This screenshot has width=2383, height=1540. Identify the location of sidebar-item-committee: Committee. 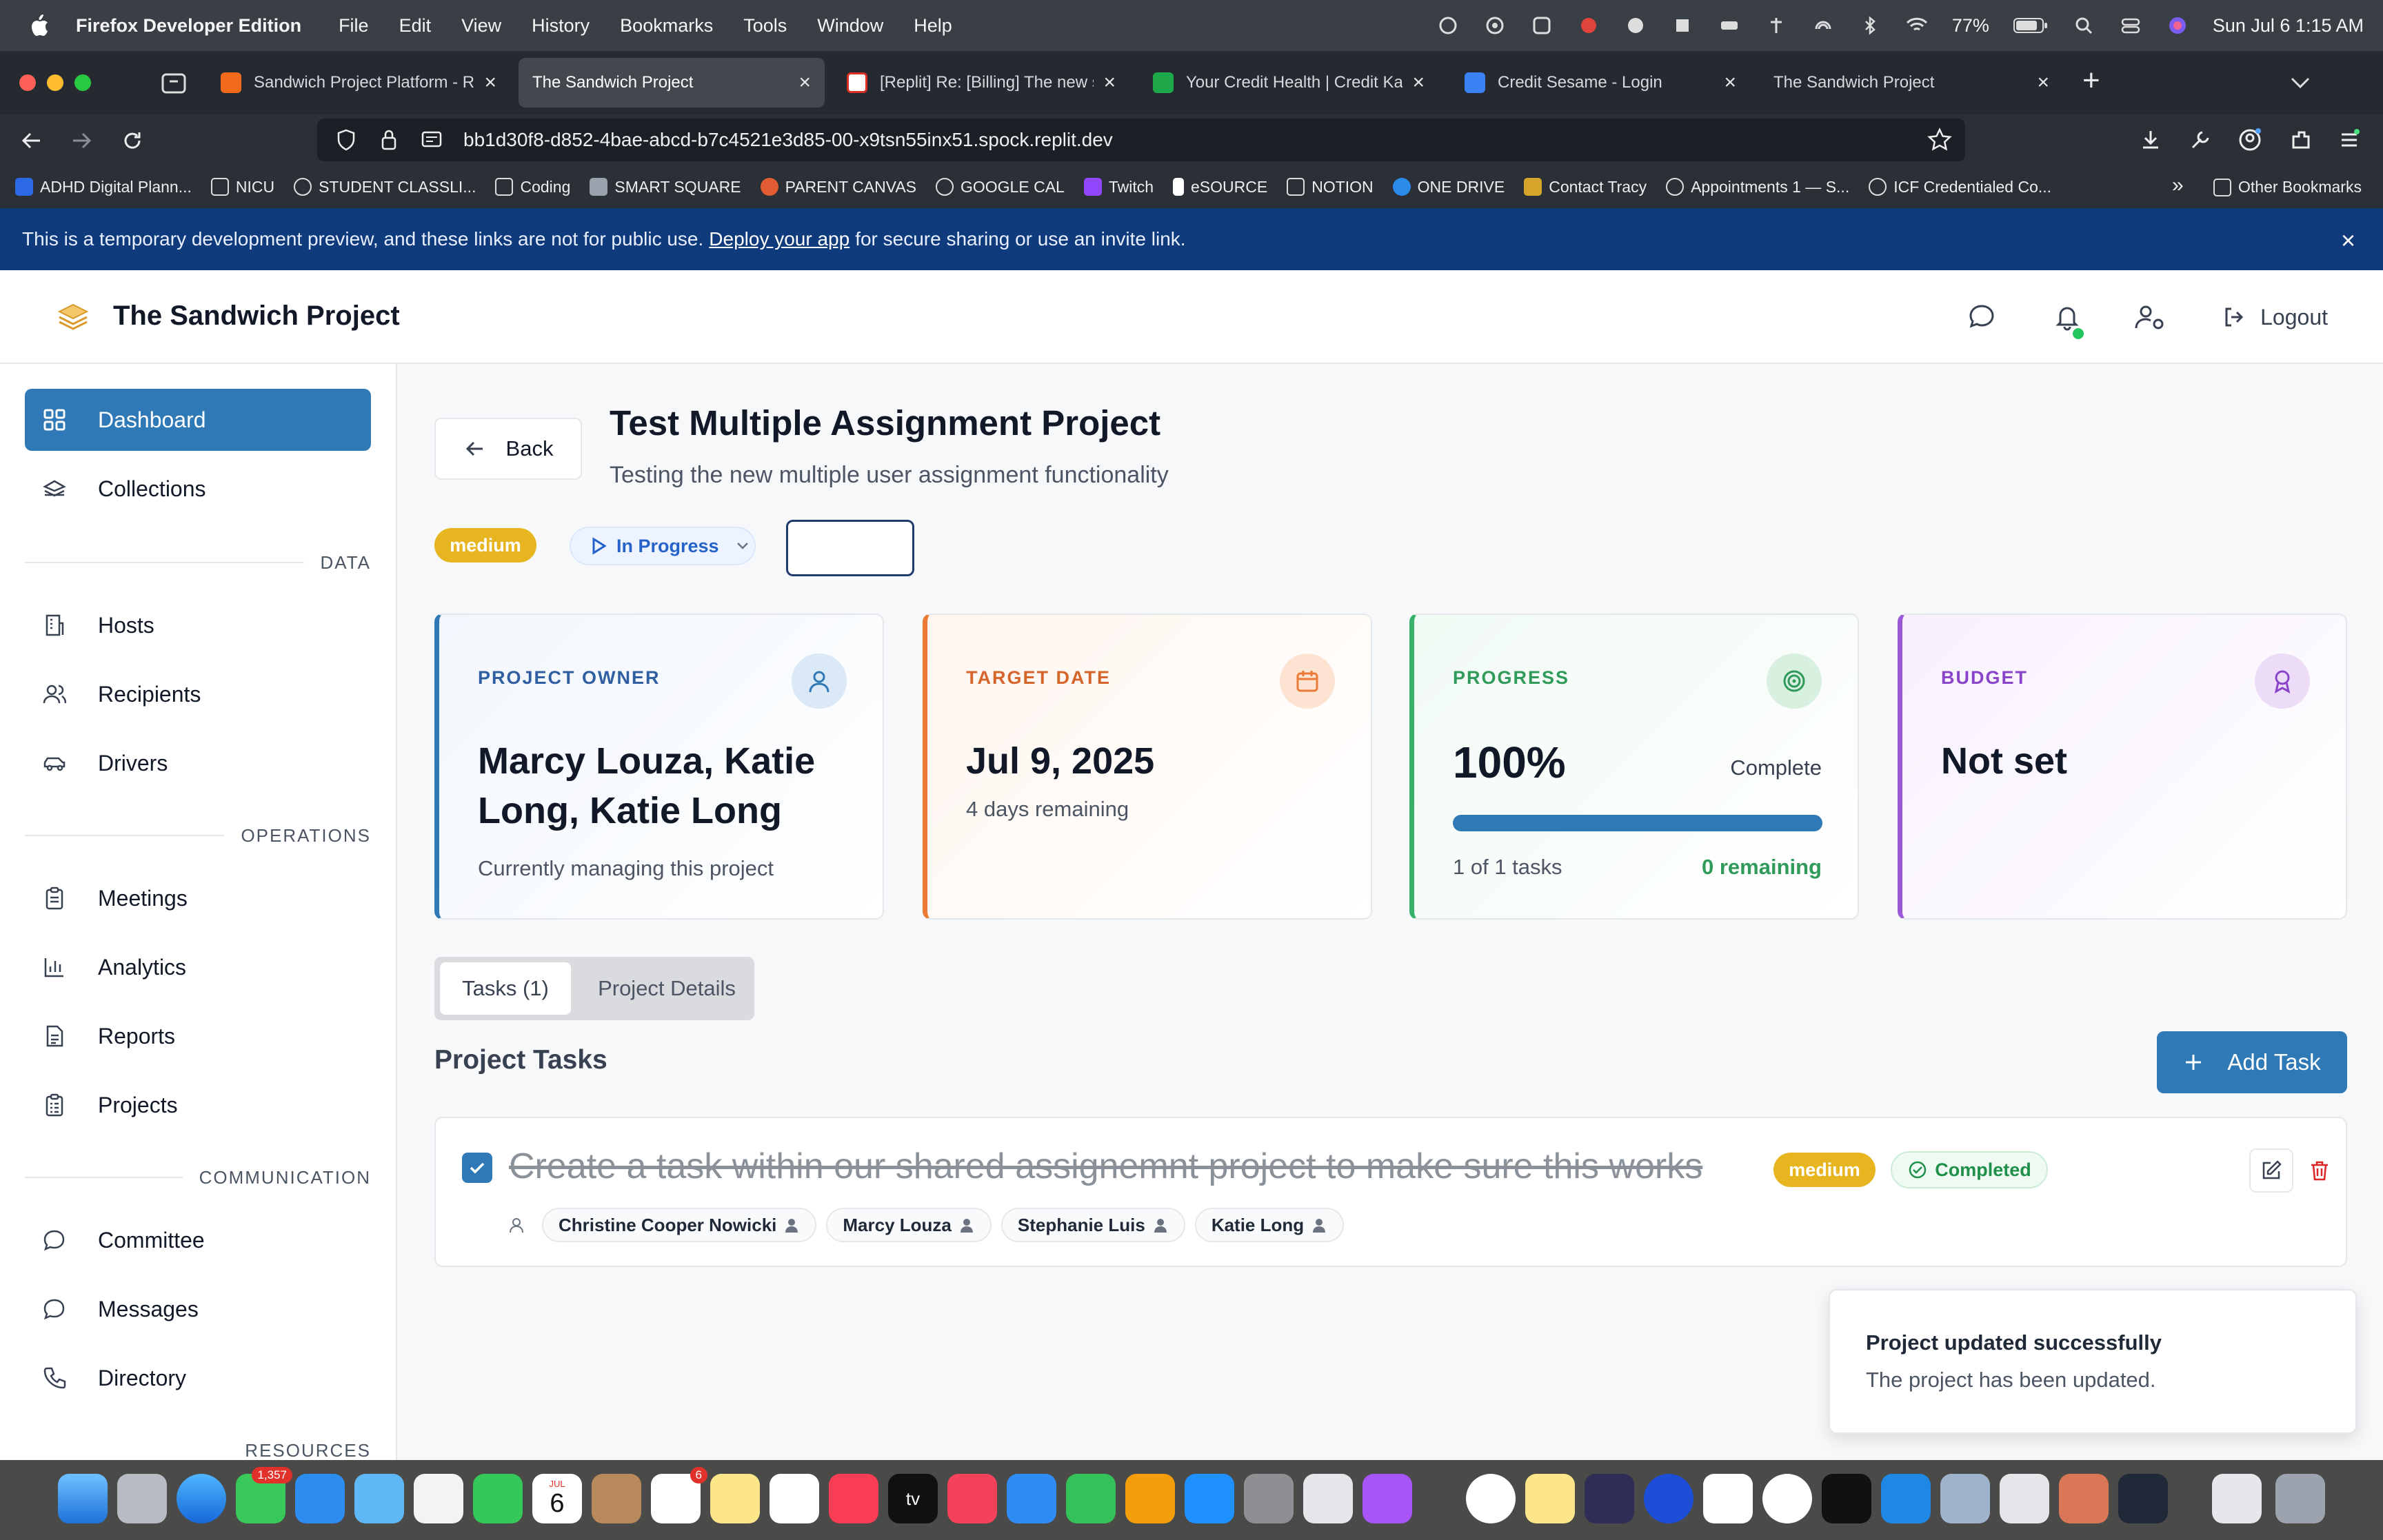
(198, 1240).